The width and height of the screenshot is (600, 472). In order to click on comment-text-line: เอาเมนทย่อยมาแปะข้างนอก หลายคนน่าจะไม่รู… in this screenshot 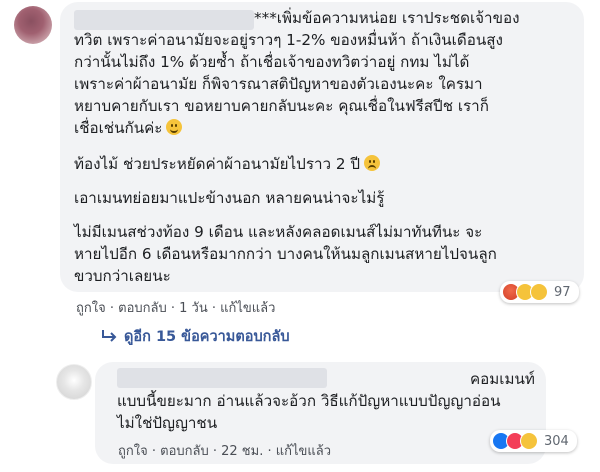, I will do `click(229, 198)`.